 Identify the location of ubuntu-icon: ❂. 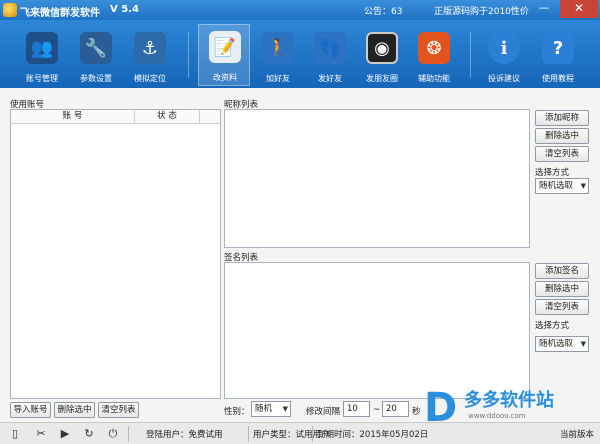
(434, 48).